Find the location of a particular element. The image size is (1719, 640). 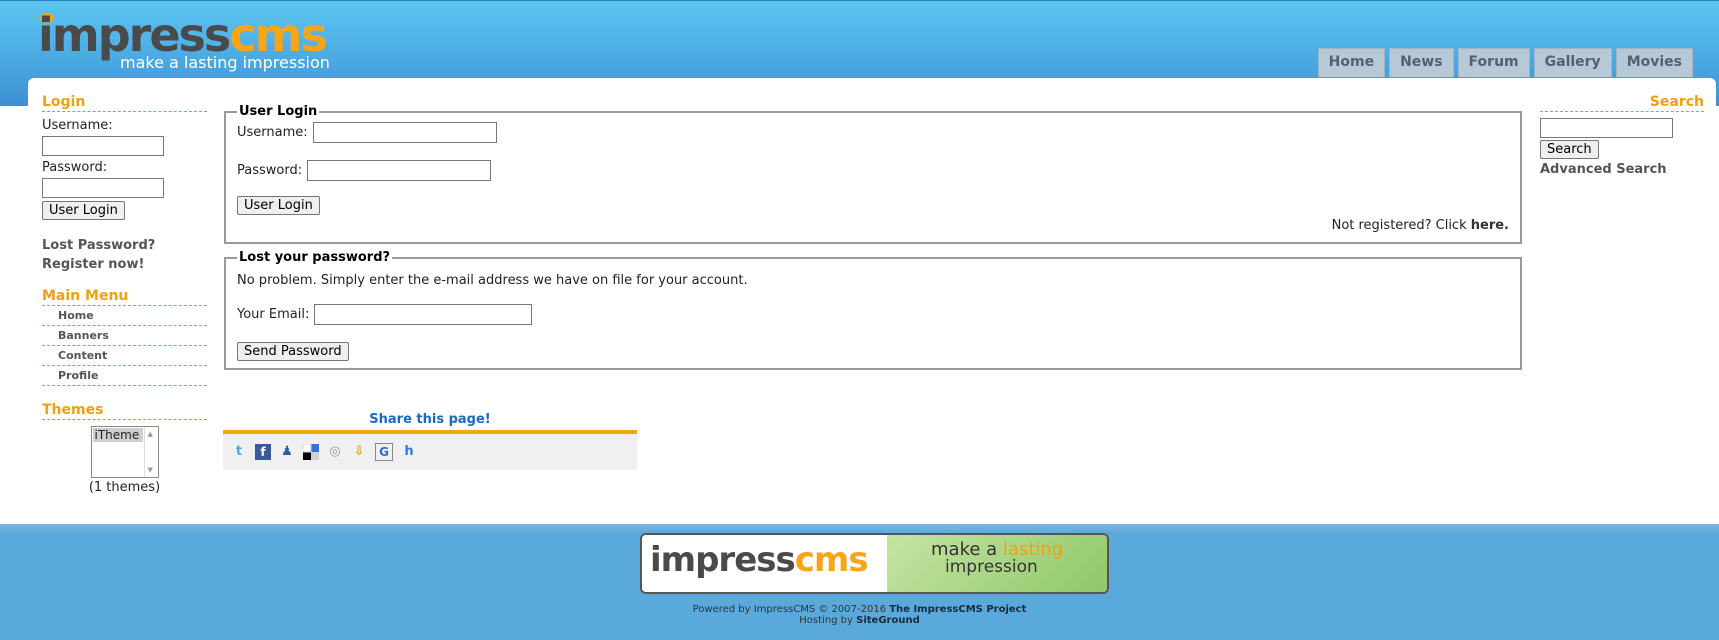

username-label: Username: is located at coordinates (272, 132).